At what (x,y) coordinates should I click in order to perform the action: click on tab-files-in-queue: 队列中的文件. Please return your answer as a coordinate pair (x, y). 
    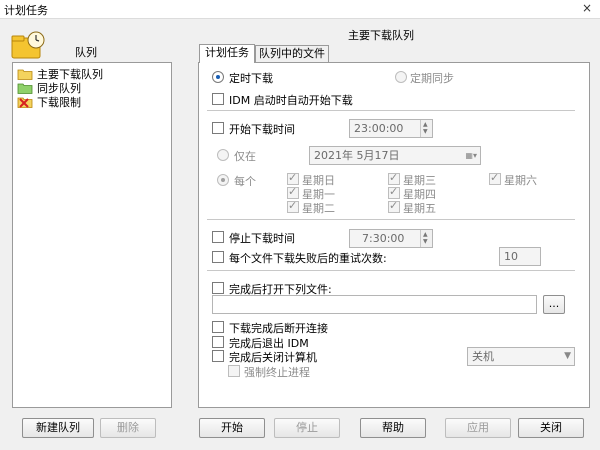
    Looking at the image, I should click on (292, 54).